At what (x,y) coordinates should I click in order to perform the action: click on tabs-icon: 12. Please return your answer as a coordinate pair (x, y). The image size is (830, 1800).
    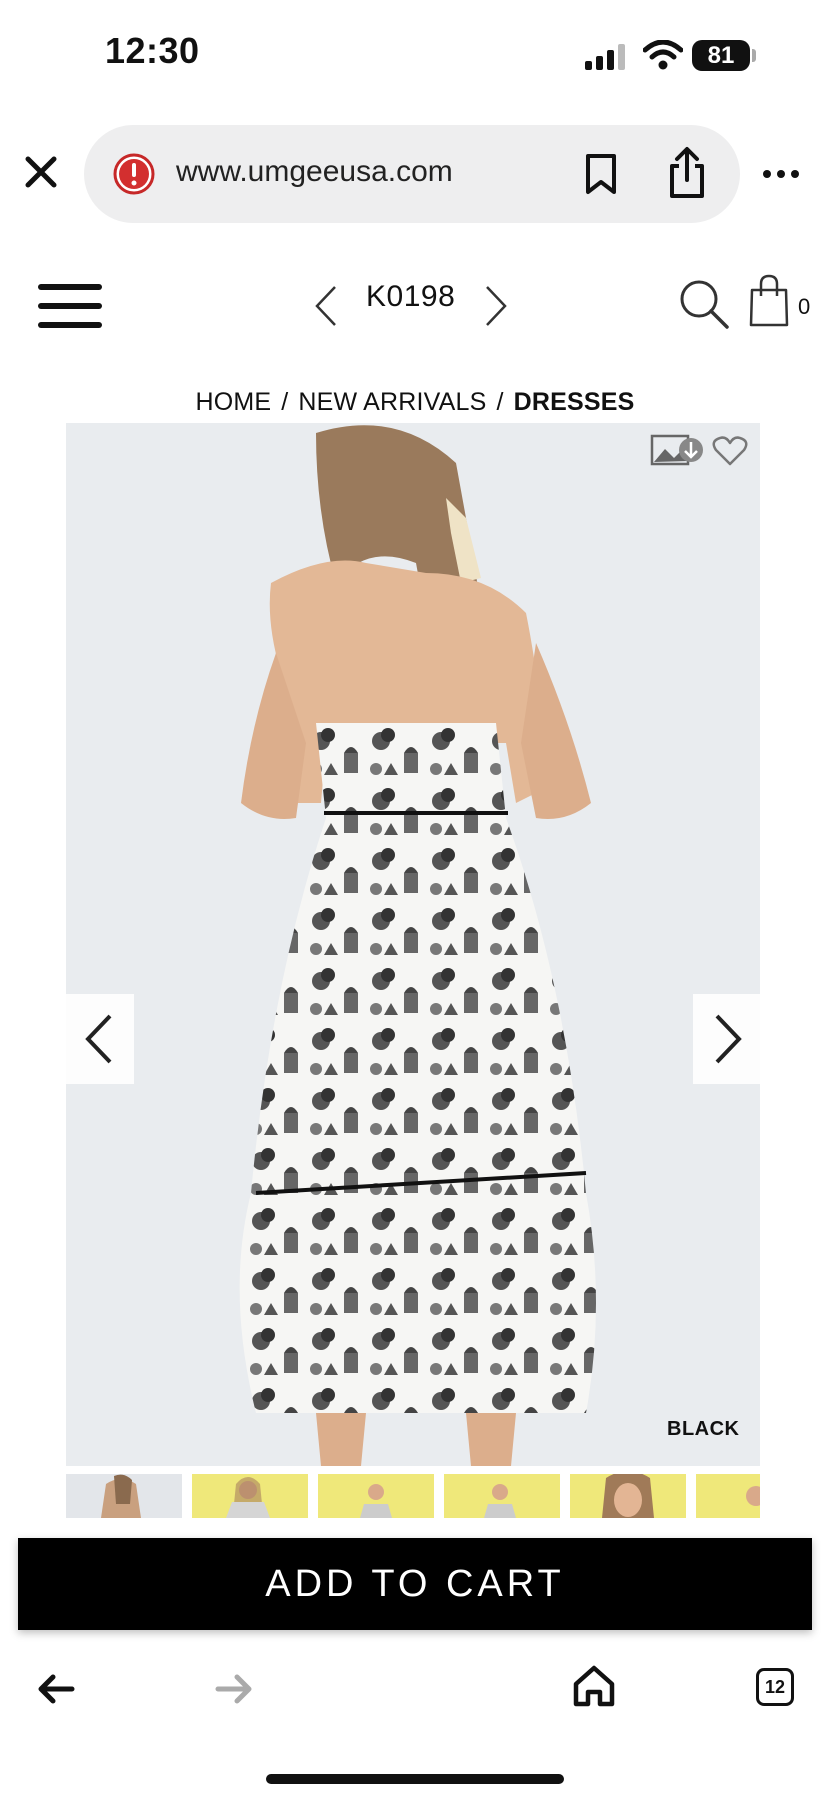
    Looking at the image, I should click on (775, 1687).